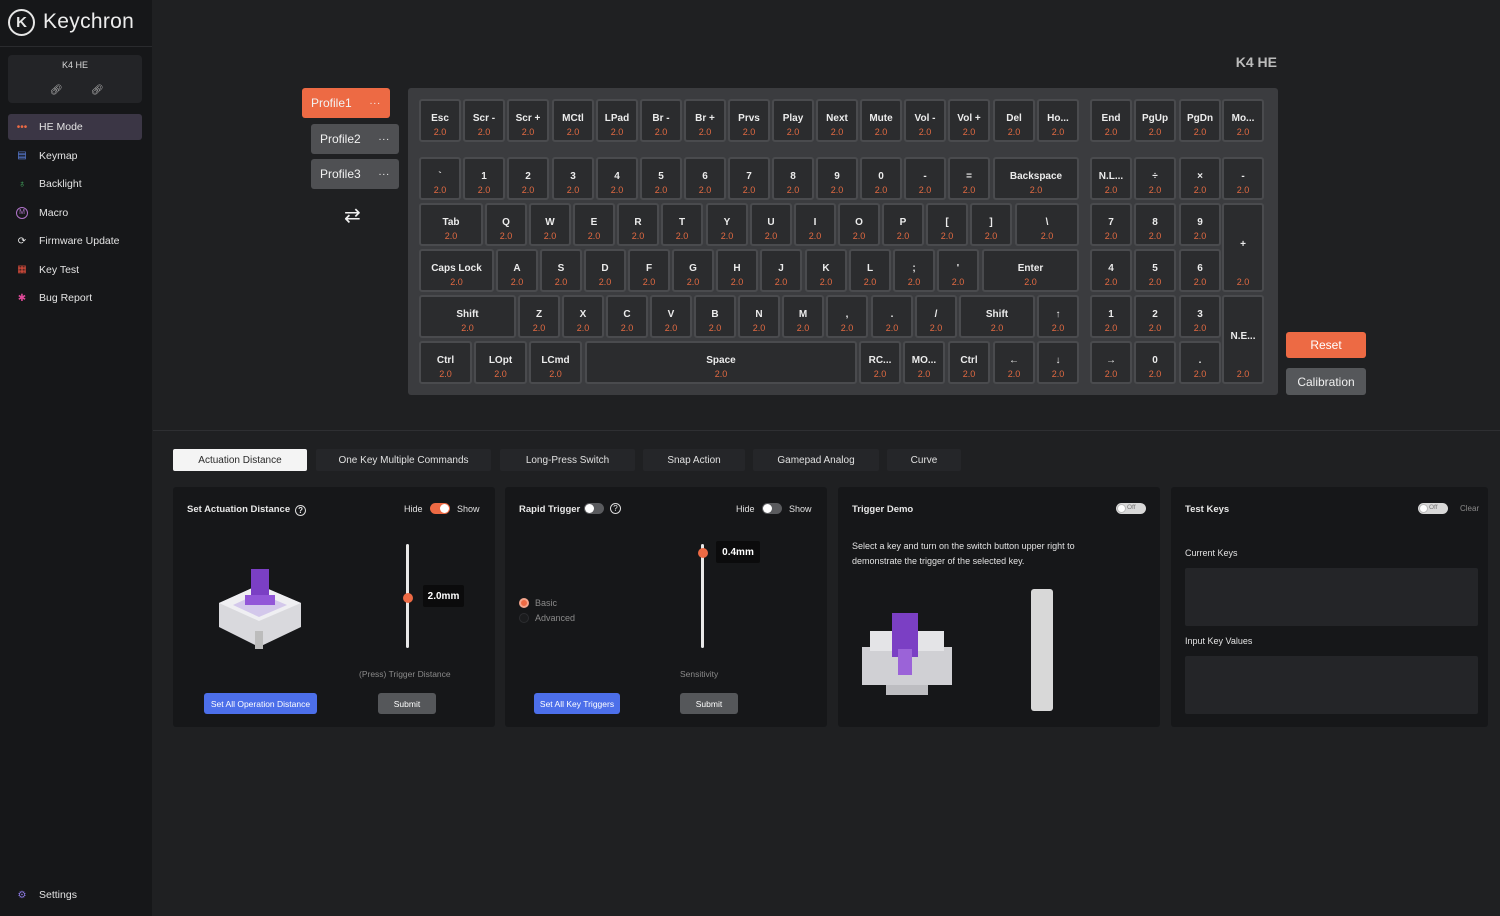 The image size is (1500, 916). I want to click on key: 9 2.0, so click(1200, 224).